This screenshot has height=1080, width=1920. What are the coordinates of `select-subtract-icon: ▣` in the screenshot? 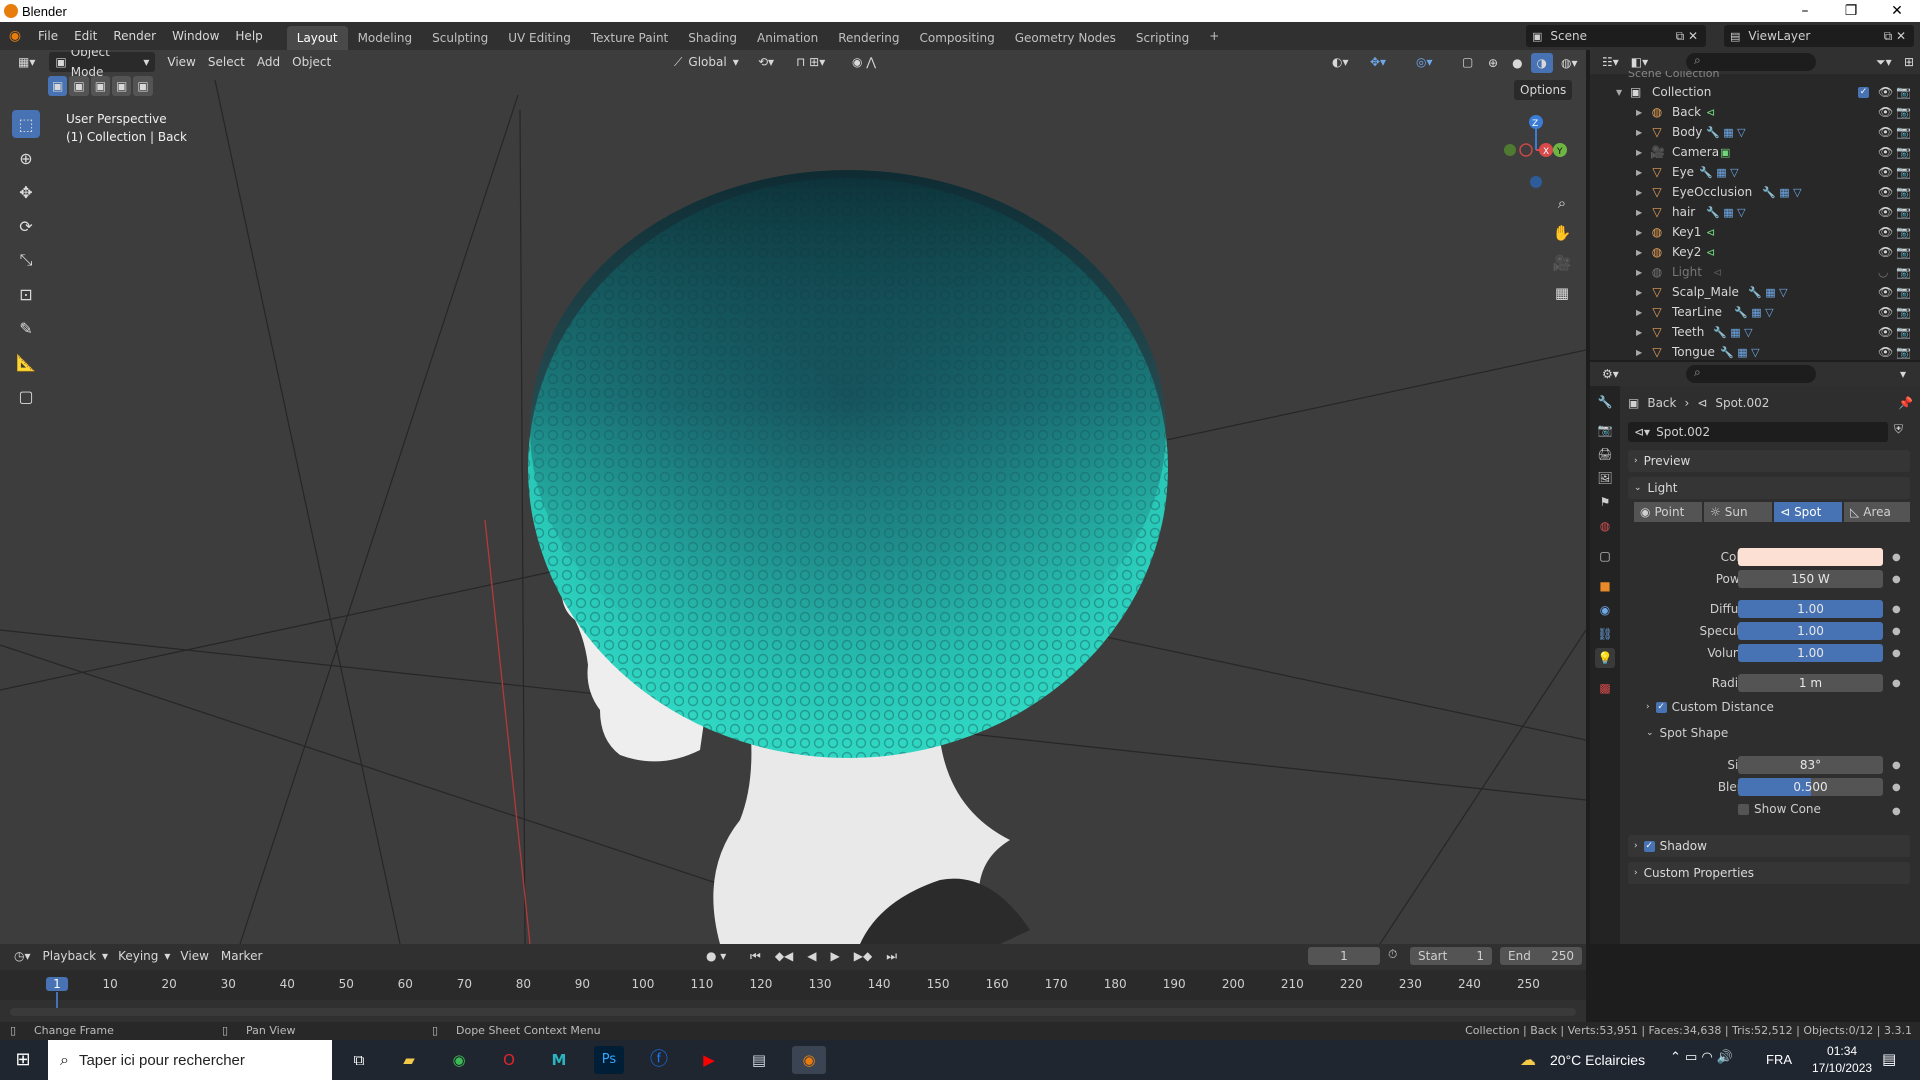 It's located at (100, 86).